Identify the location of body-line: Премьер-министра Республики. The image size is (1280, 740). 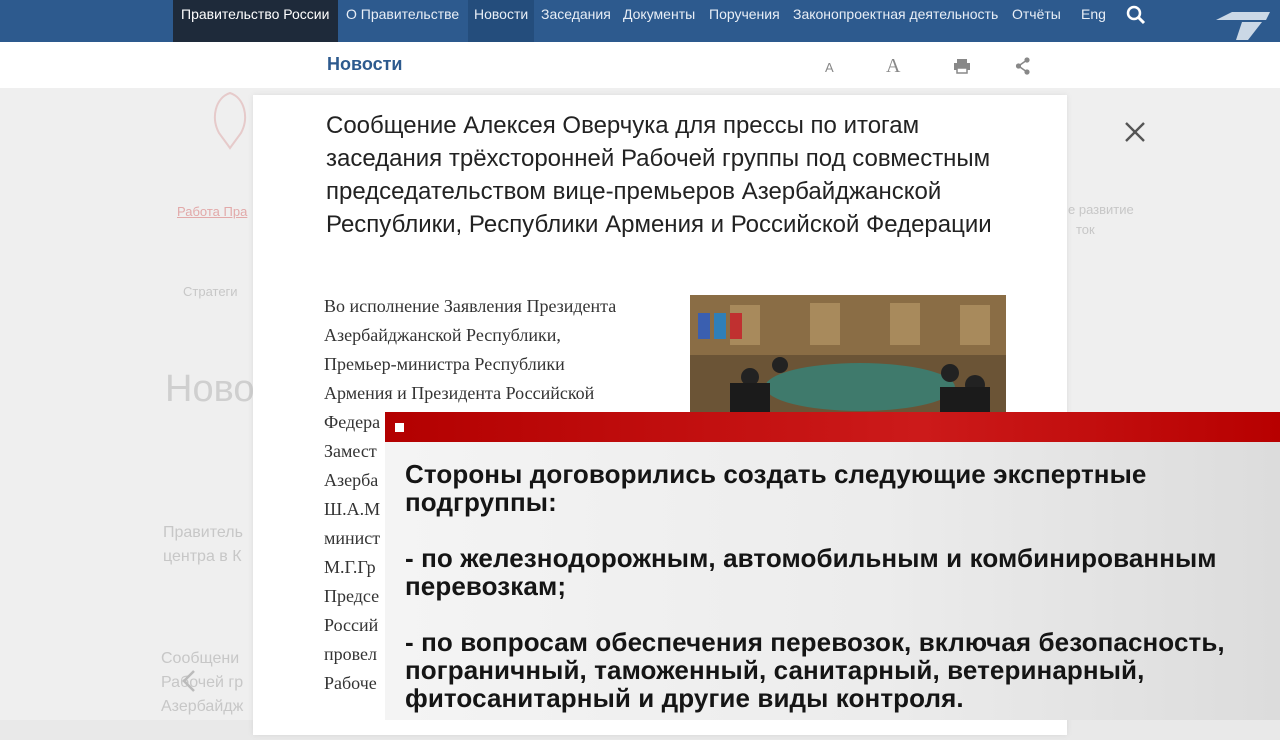
(444, 364).